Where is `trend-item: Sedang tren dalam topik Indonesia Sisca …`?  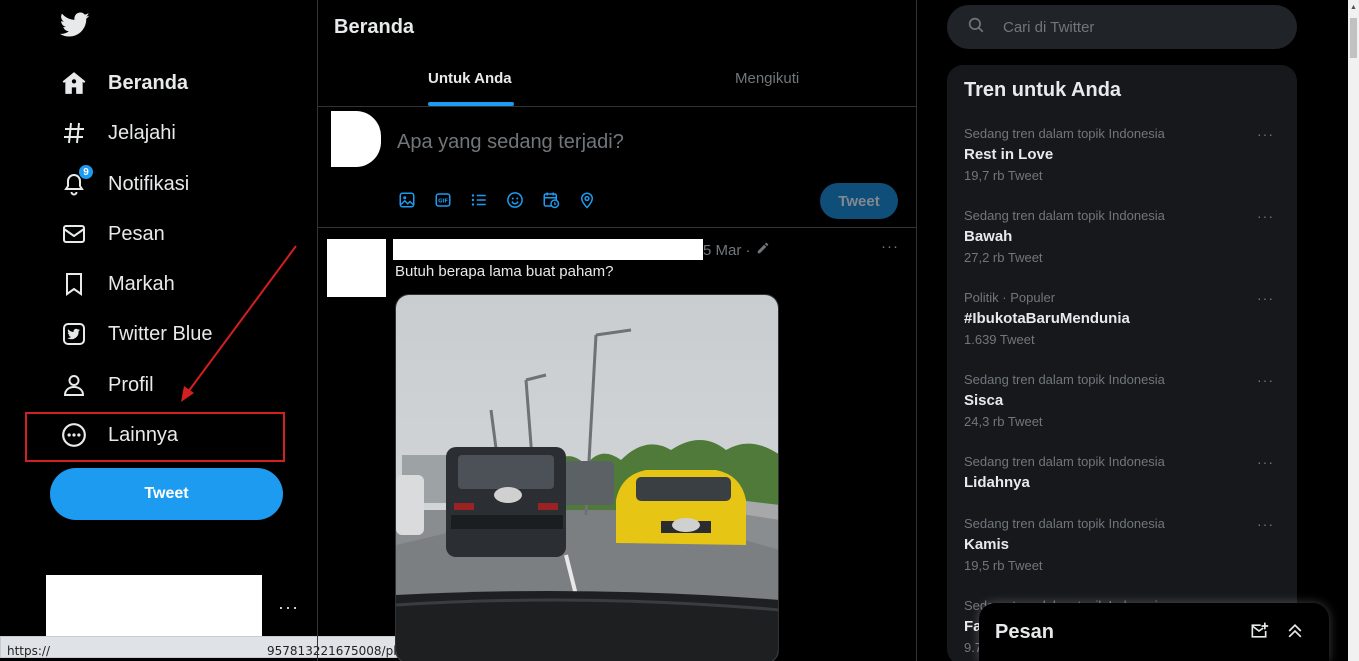 trend-item: Sedang tren dalam topik Indonesia Sisca … is located at coordinates (1124, 400).